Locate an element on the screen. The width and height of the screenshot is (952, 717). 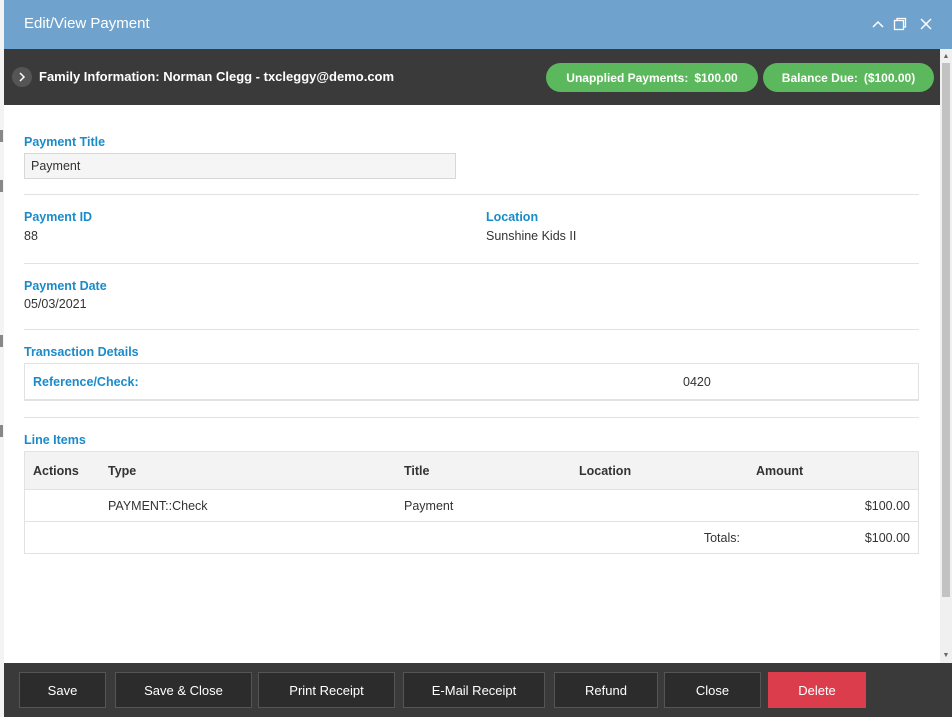
save-button: Save is located at coordinates (62, 690).